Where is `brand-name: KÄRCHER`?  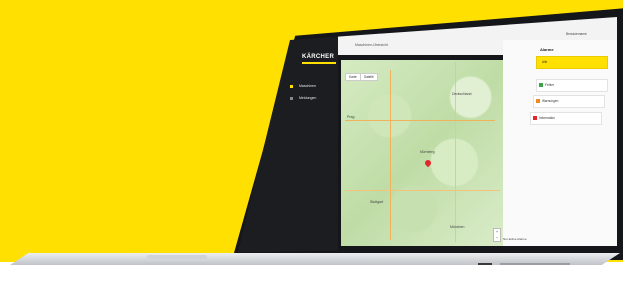
brand-name: KÄRCHER is located at coordinates (318, 57).